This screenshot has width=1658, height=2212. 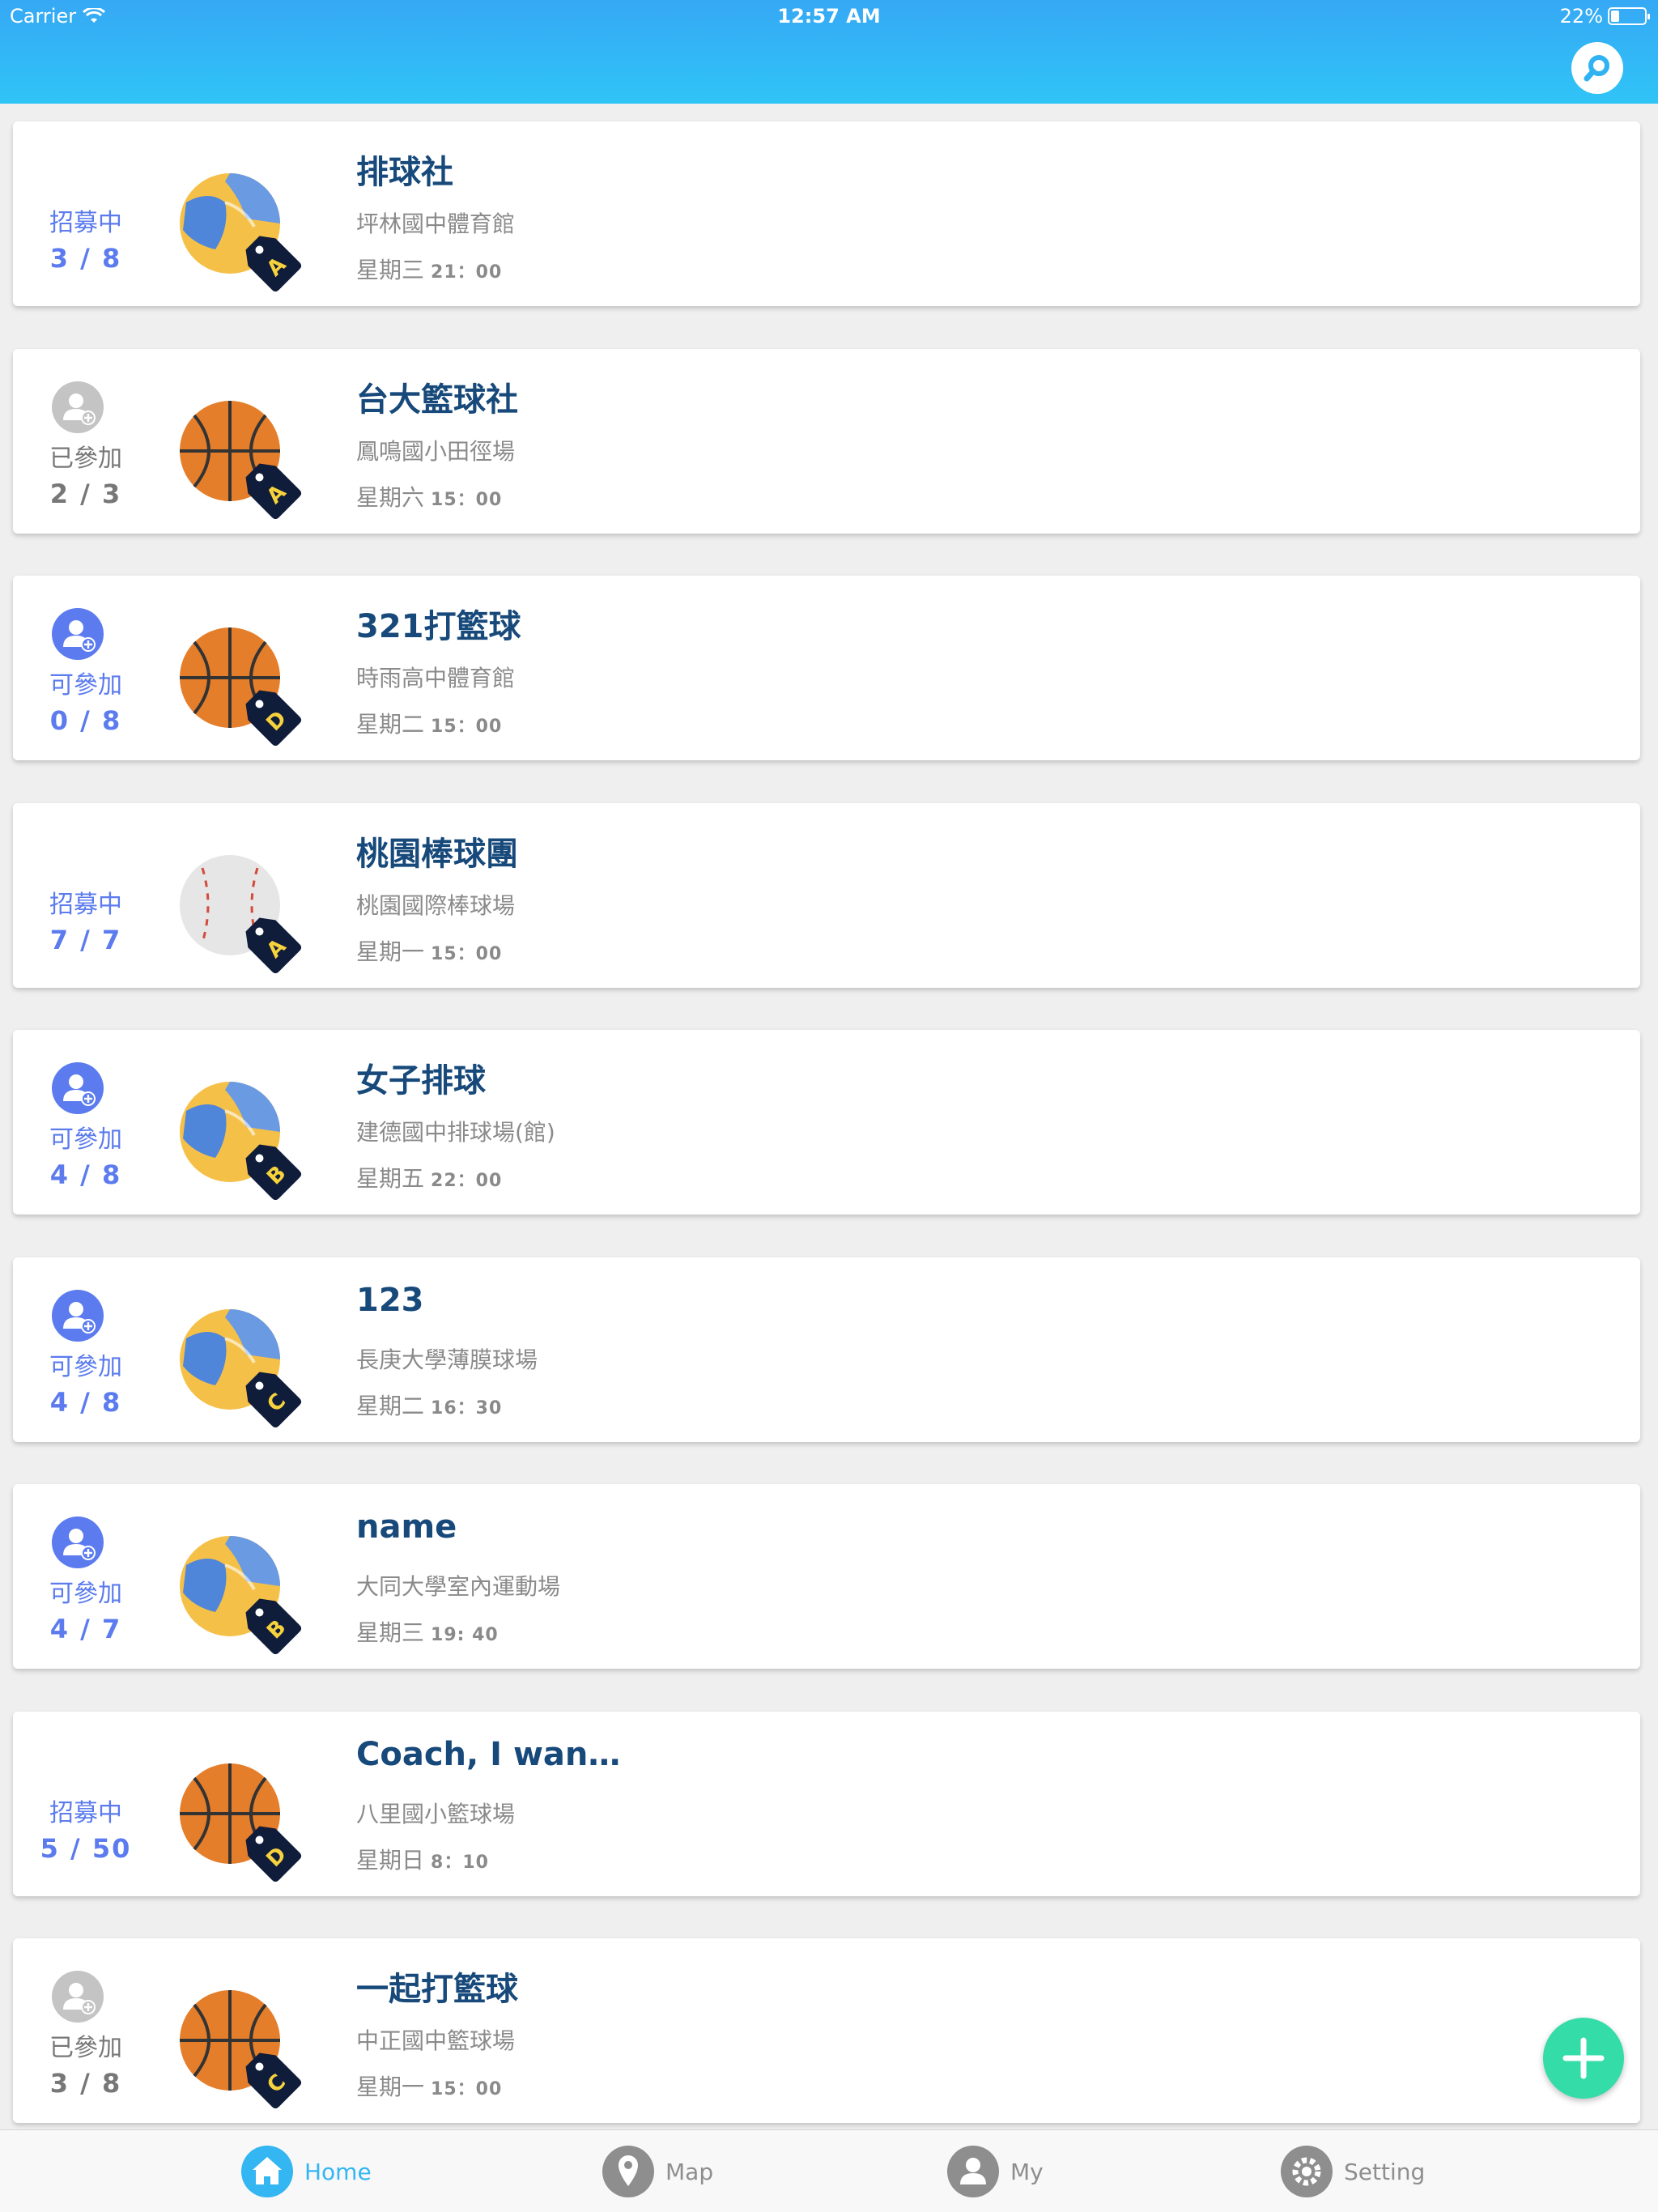 What do you see at coordinates (436, 678) in the screenshot?
I see `group-venue: 時雨高中體育館` at bounding box center [436, 678].